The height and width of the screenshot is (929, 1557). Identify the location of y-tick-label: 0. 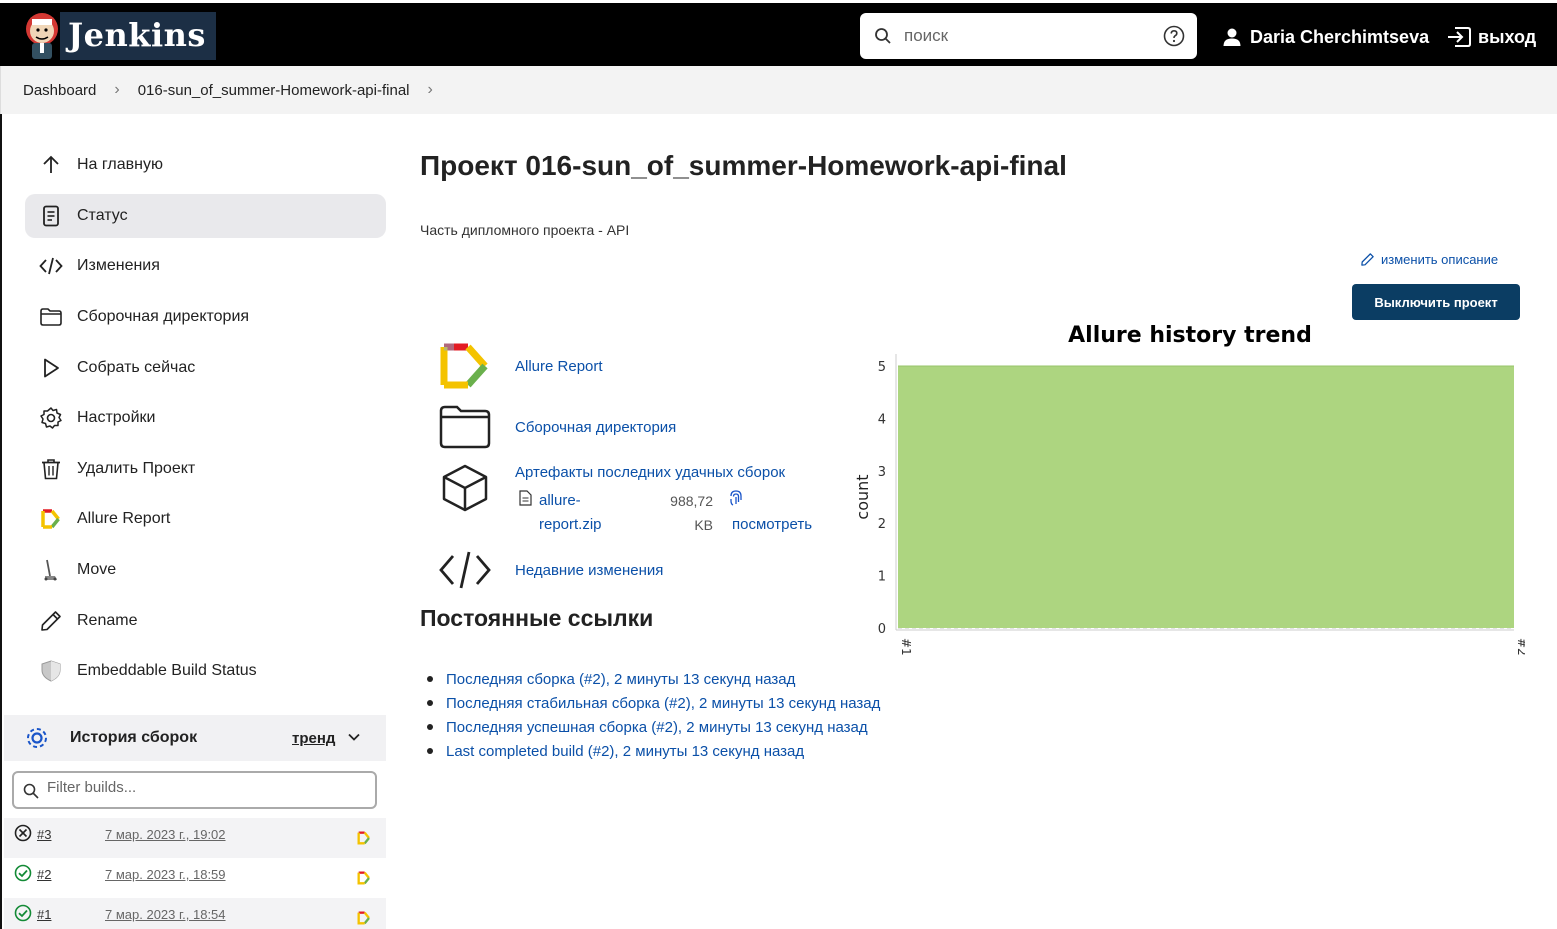
(882, 629).